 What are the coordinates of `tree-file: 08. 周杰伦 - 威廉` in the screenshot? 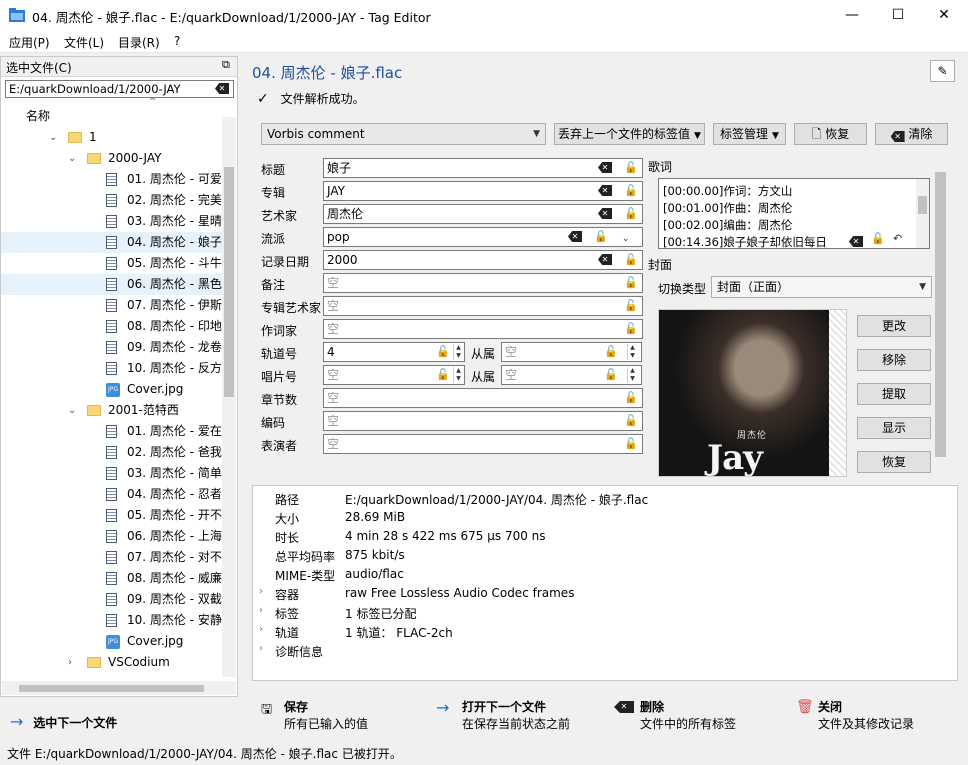 It's located at (111, 578).